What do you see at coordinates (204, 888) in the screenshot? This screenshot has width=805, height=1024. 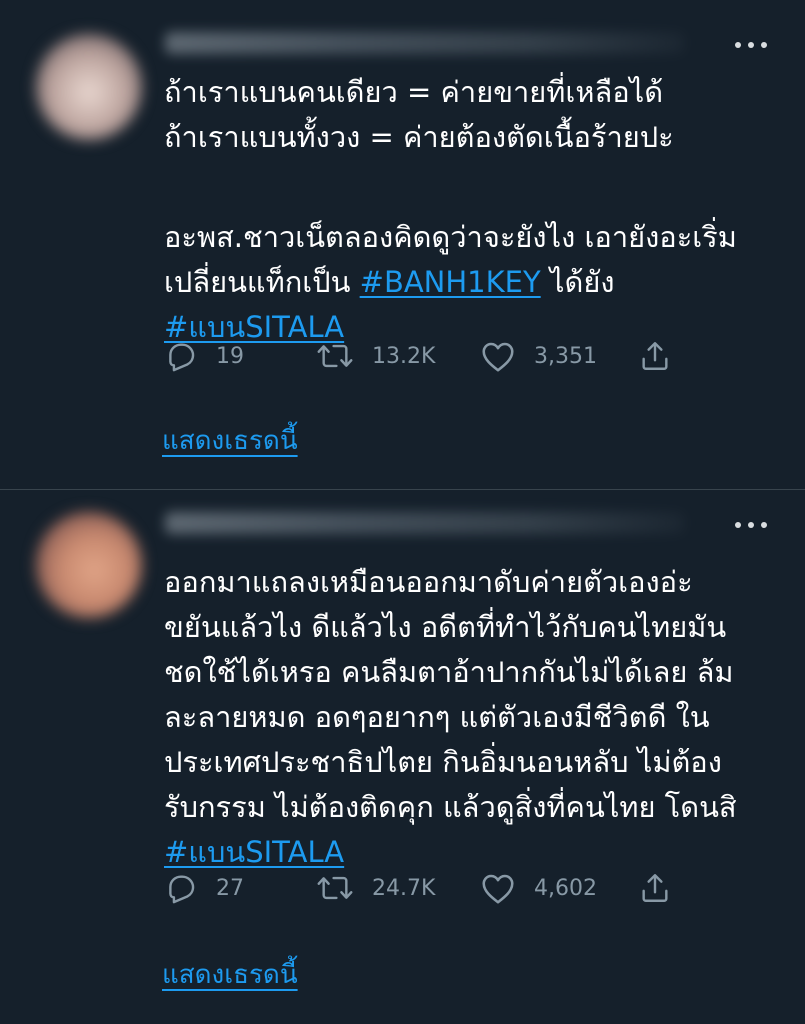 I see `reply-button: 27` at bounding box center [204, 888].